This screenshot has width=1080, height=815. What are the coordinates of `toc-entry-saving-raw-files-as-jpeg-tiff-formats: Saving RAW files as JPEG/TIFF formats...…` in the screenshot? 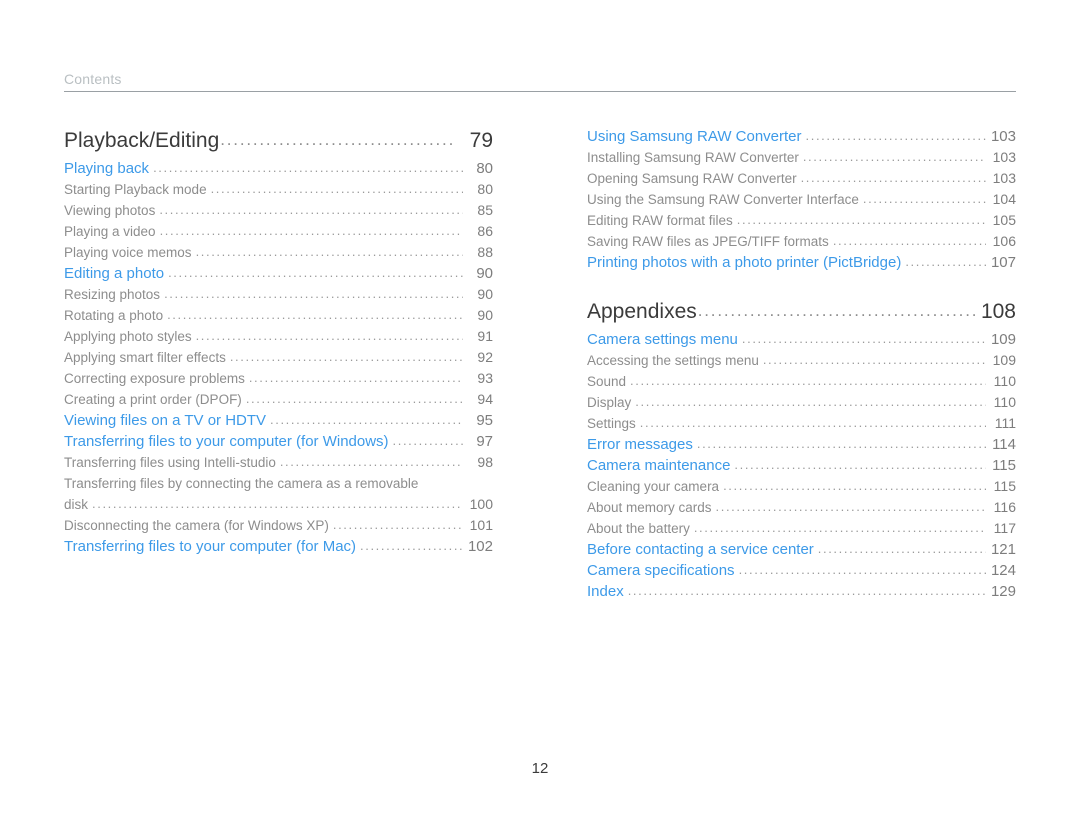 It's located at (801, 241).